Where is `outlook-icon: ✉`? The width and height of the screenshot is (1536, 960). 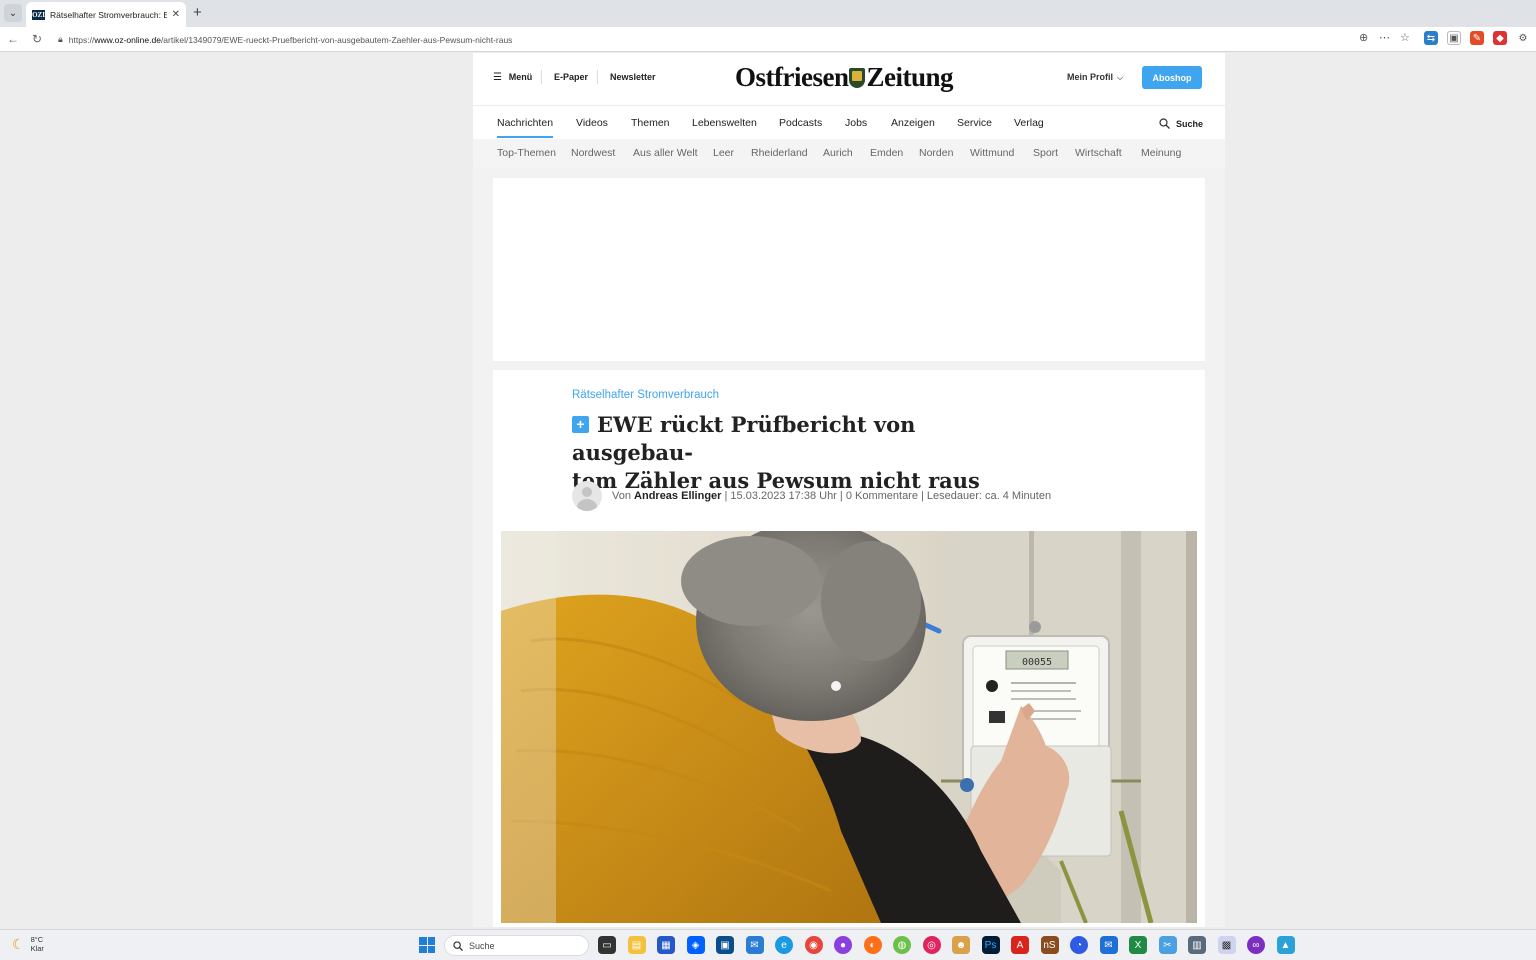
outlook-icon: ✉ is located at coordinates (754, 945).